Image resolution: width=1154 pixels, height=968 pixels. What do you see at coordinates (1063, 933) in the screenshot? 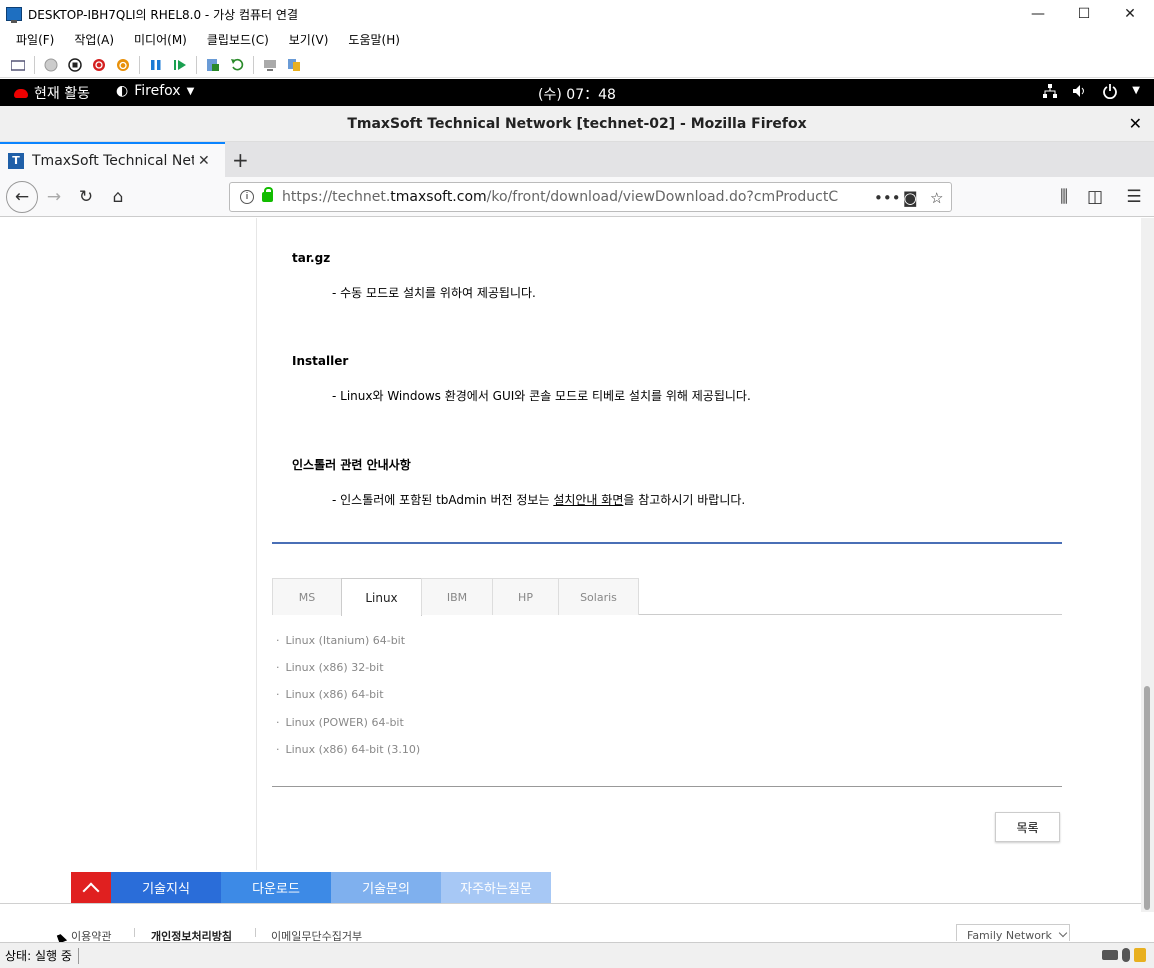
I see `chevron-down-icon` at bounding box center [1063, 933].